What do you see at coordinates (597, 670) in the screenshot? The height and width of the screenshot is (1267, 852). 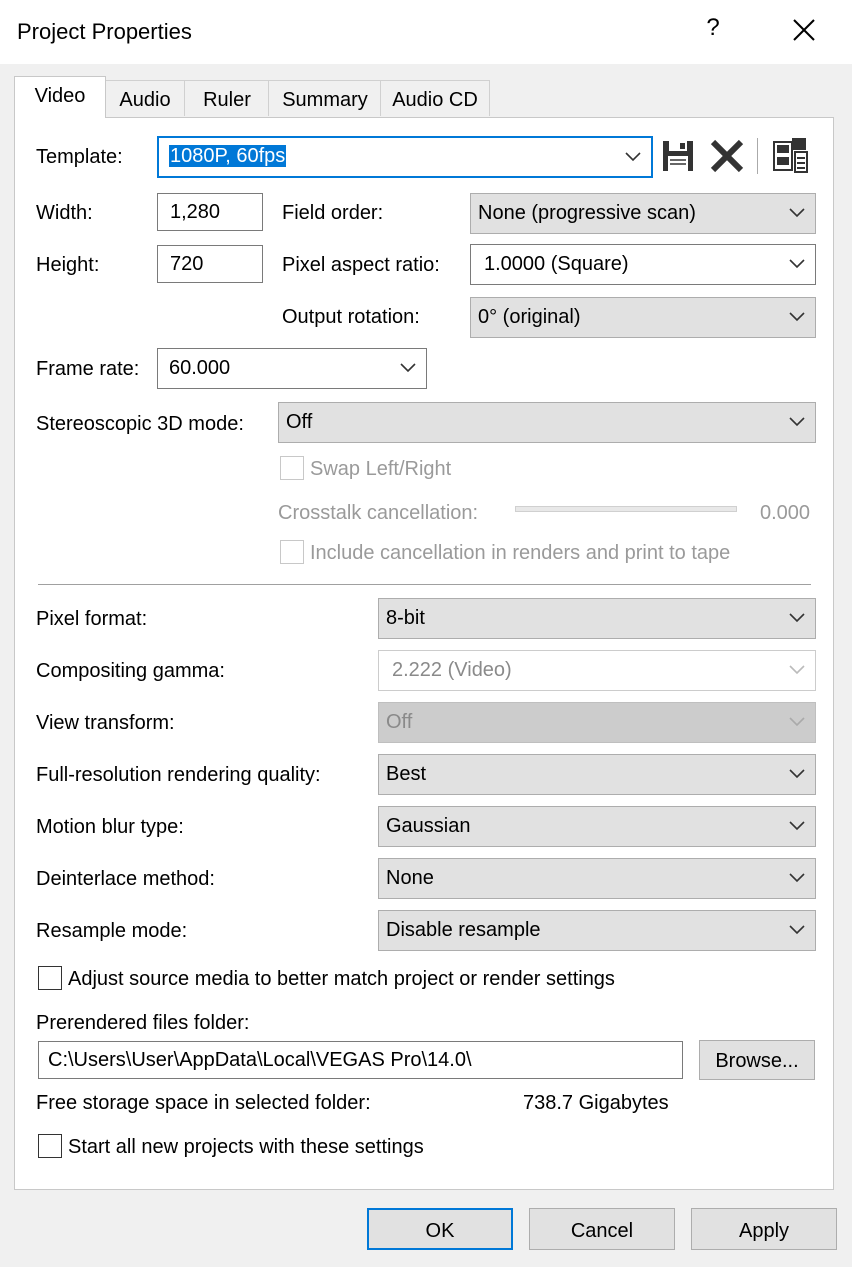 I see `gamma-select: 2.222 (Video)` at bounding box center [597, 670].